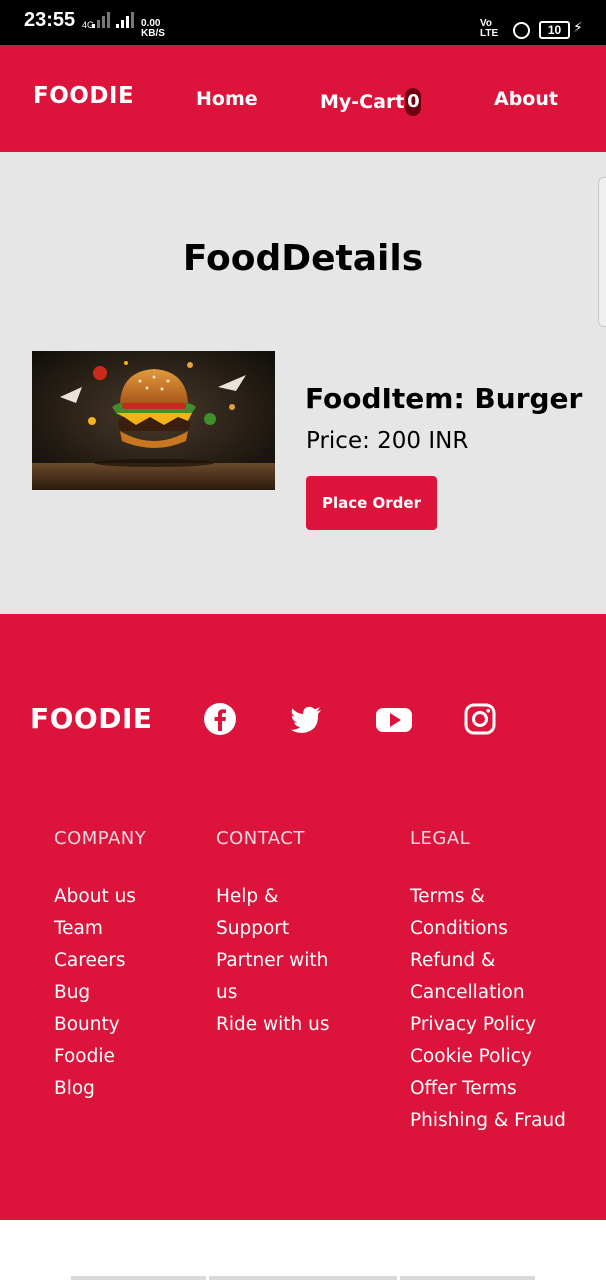 The width and height of the screenshot is (606, 1280). Describe the element at coordinates (505, 1025) in the screenshot. I see `footer-link: Privacy Policy` at that location.